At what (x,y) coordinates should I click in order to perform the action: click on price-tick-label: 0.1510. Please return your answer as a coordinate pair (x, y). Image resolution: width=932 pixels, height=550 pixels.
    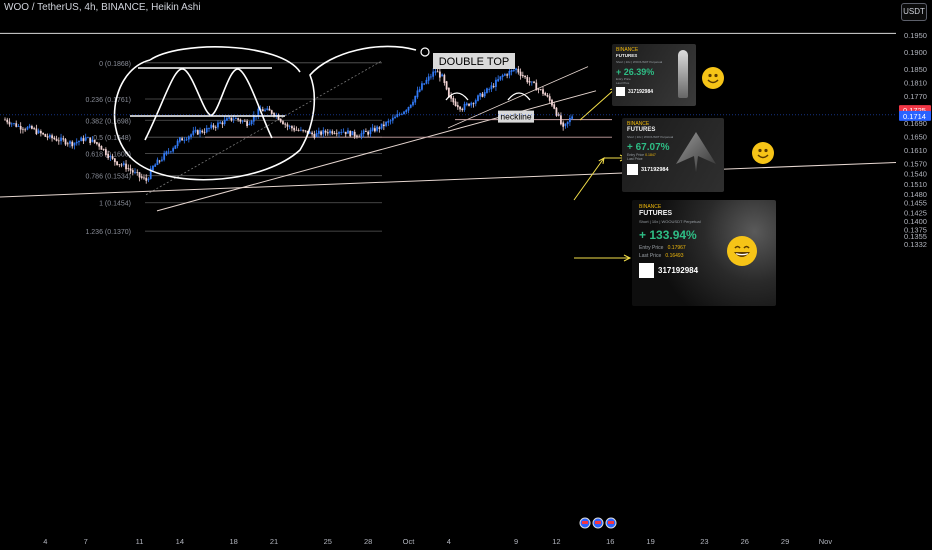
    Looking at the image, I should click on (915, 184).